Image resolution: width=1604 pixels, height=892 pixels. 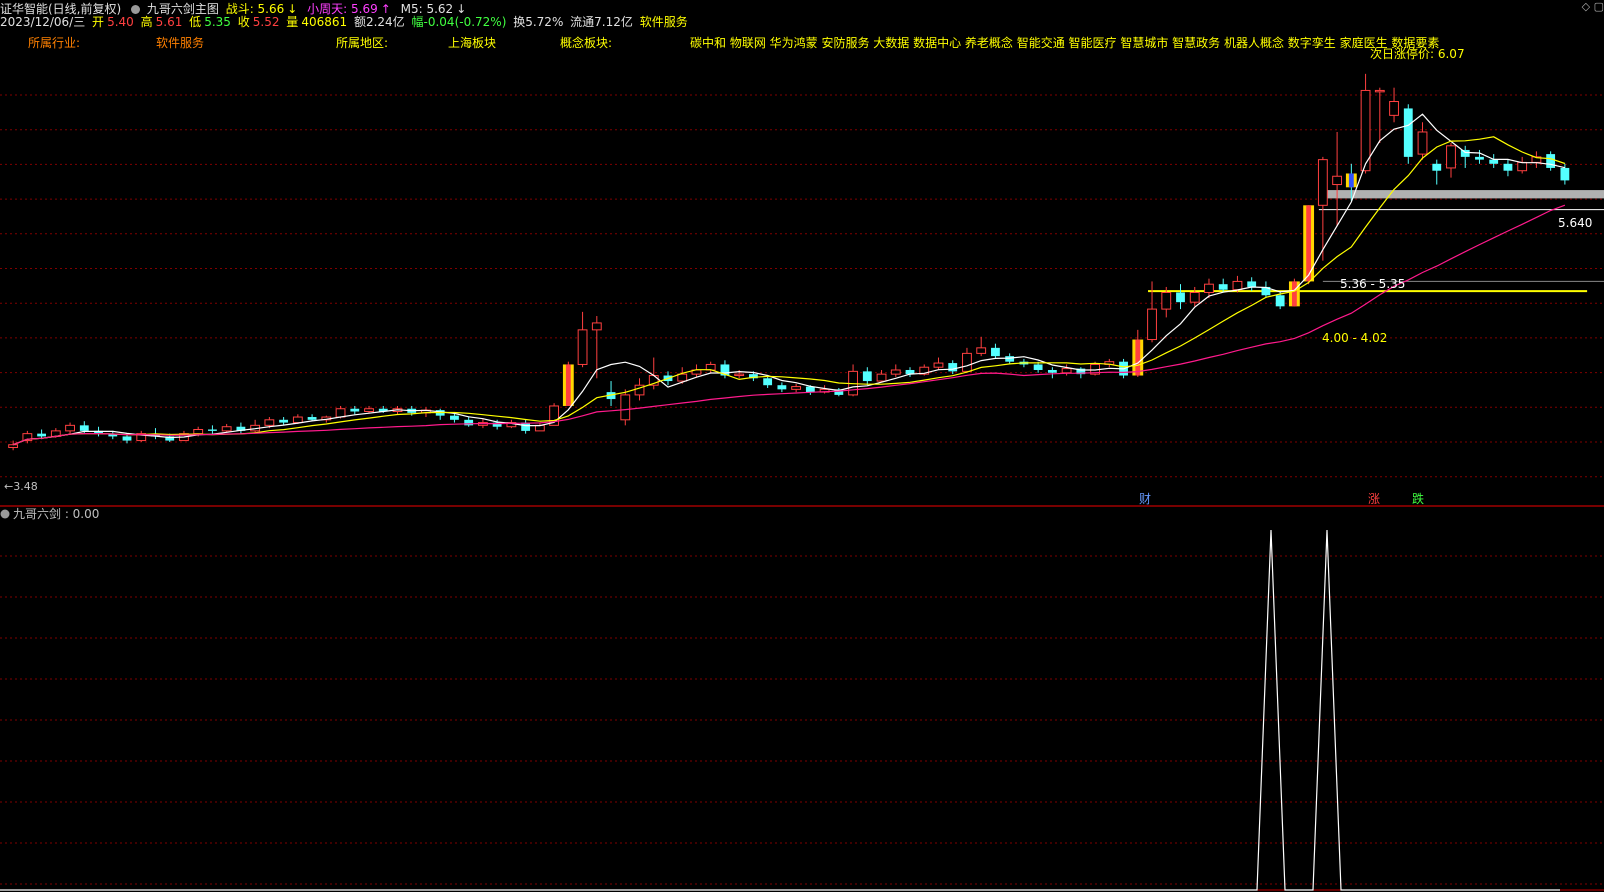 I want to click on zone-lower-label: 4.00 - 4.02, so click(x=1354, y=338).